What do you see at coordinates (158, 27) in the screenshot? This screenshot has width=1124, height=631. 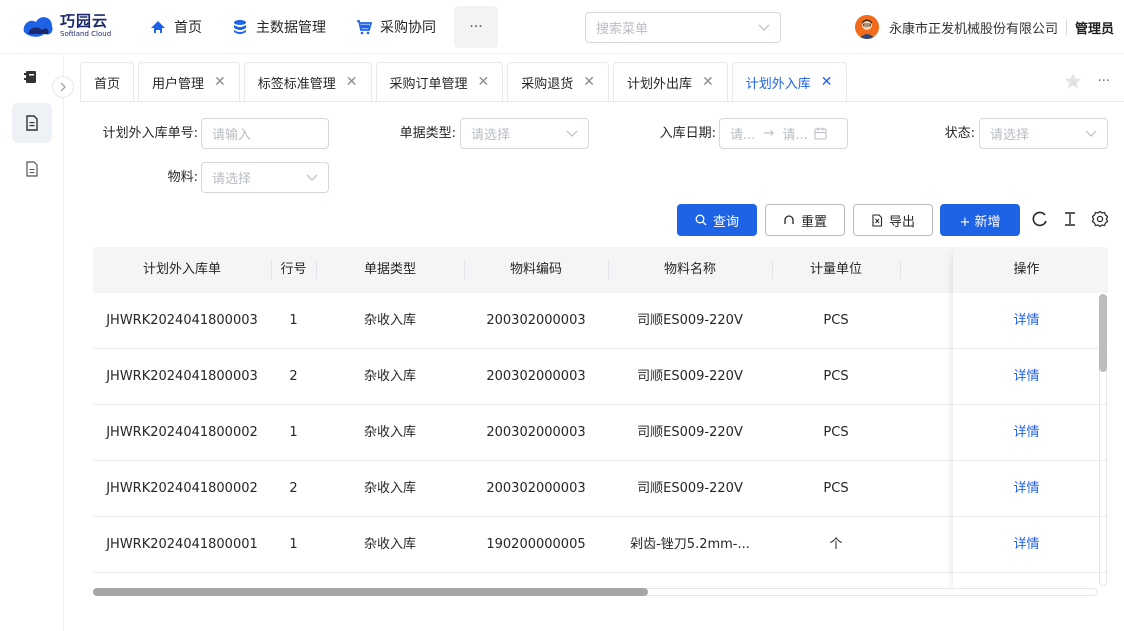 I see `home-icon` at bounding box center [158, 27].